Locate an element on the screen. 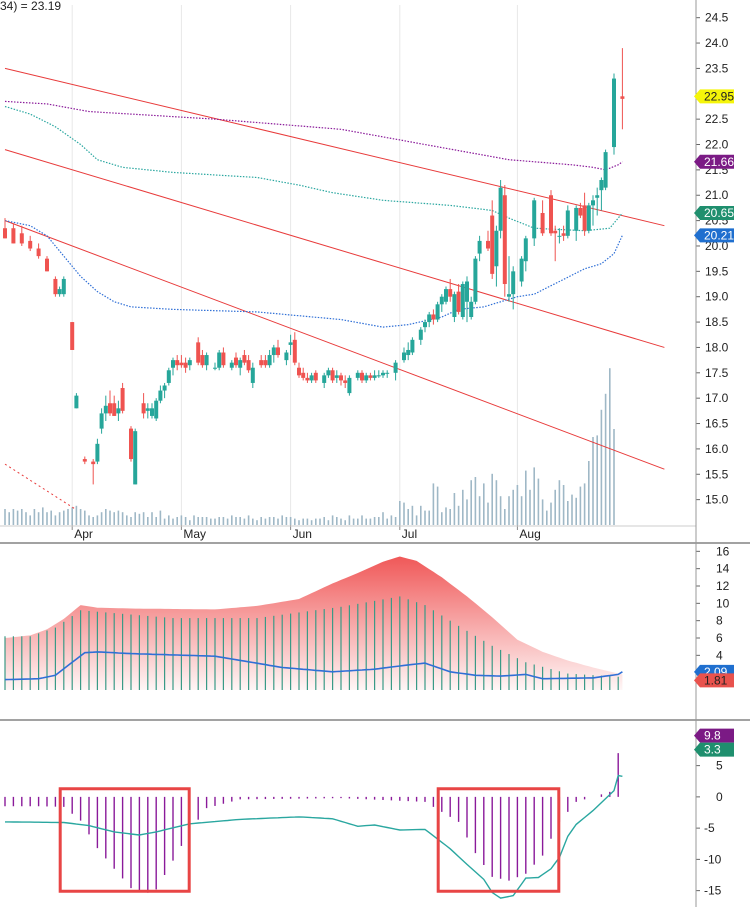 Image resolution: width=750 pixels, height=912 pixels. x-tick-label-apr: Apr is located at coordinates (83, 534).